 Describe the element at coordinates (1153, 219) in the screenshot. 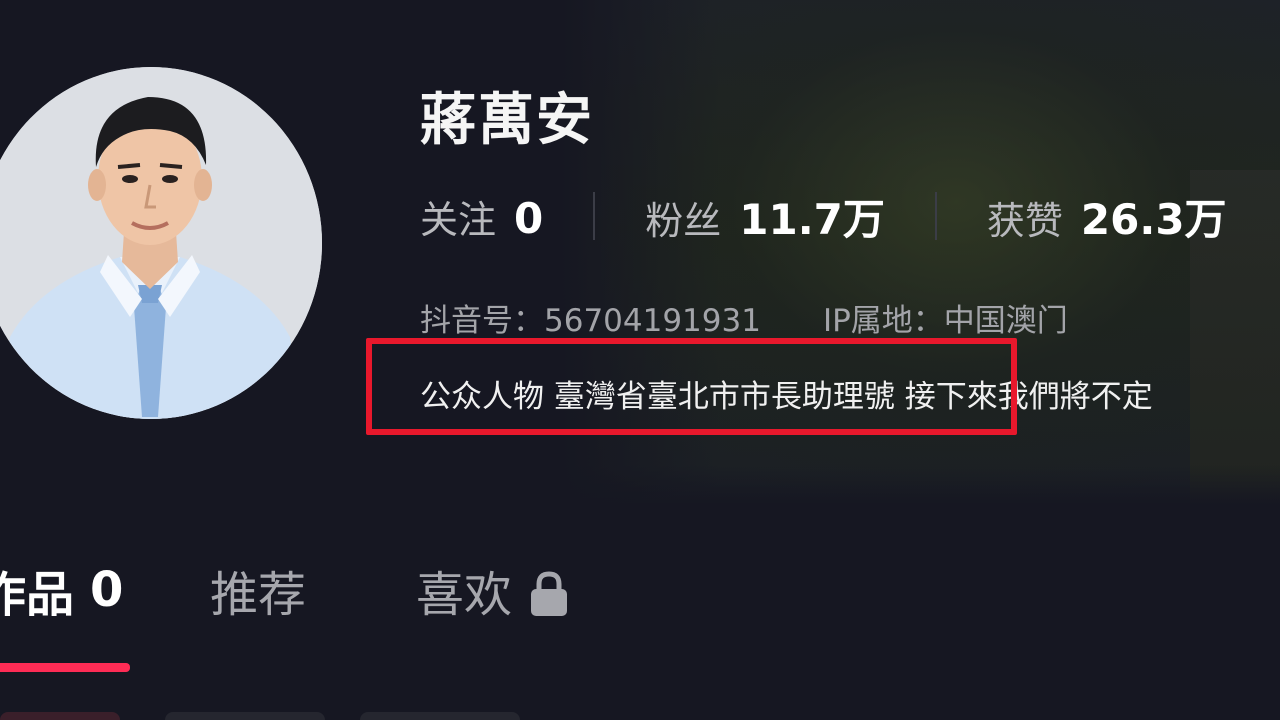

I see `stat-likes-value: 26.3万` at that location.